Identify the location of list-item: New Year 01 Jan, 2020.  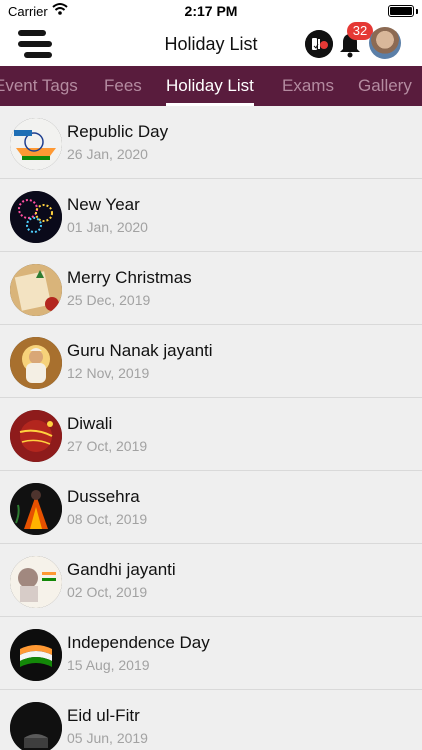
(211, 215).